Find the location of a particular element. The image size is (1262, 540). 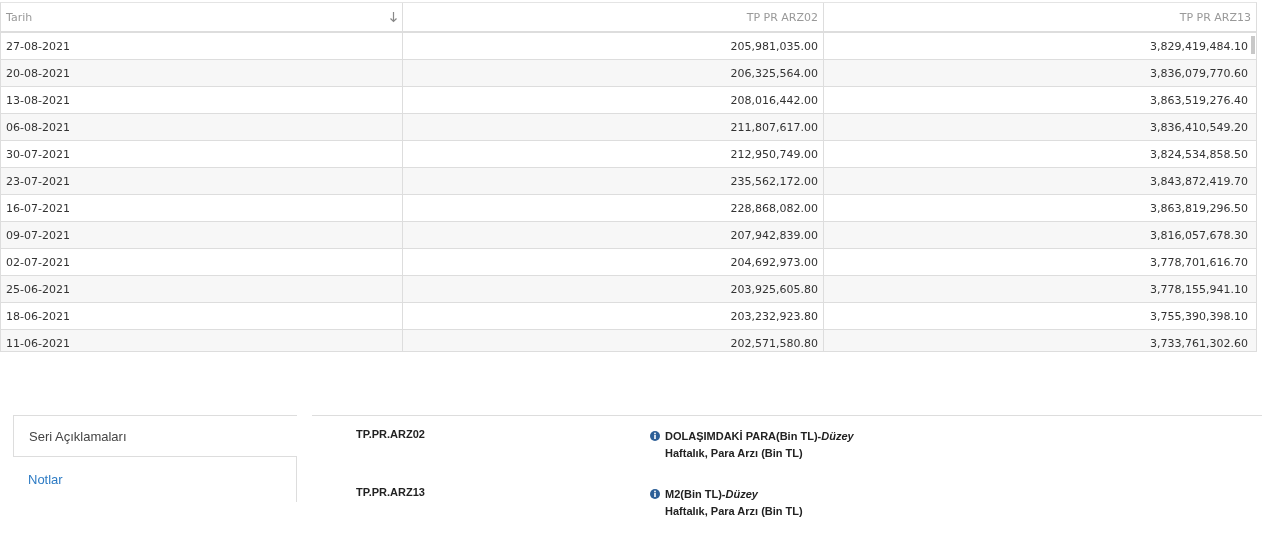

table-cell-text: 3,733,761,302.60 is located at coordinates (1199, 343).